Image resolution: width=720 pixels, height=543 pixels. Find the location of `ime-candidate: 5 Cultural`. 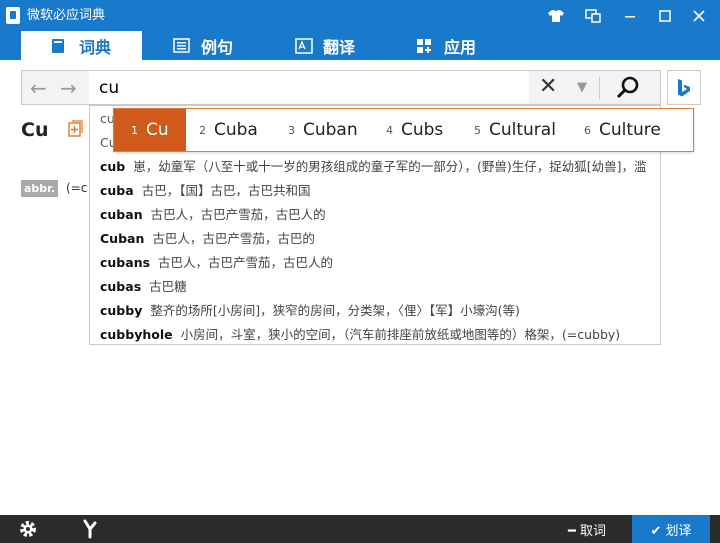

ime-candidate: 5 Cultural is located at coordinates (515, 130).